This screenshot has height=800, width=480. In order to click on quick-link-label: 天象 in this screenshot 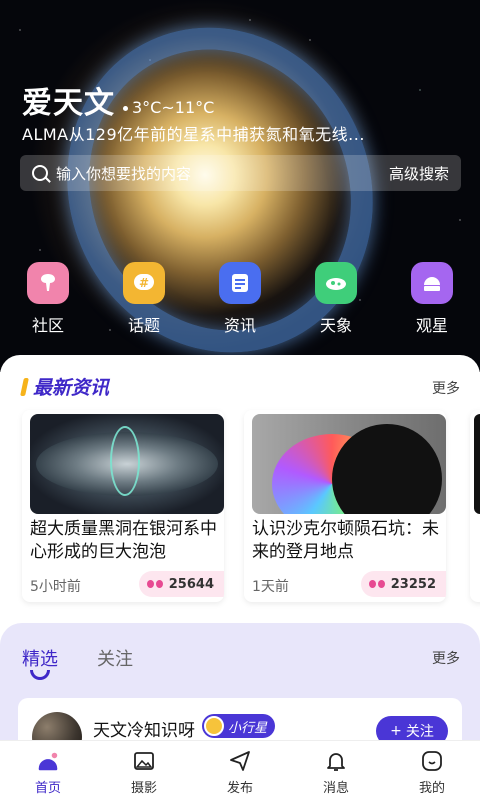, I will do `click(335, 325)`.